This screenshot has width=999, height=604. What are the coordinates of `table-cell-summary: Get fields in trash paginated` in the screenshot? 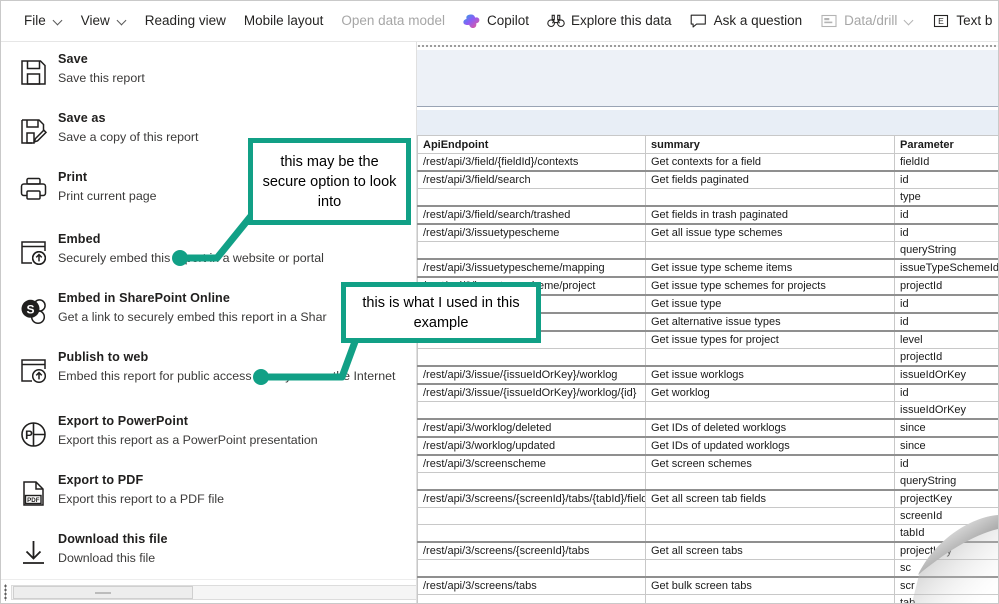 It's located at (770, 215).